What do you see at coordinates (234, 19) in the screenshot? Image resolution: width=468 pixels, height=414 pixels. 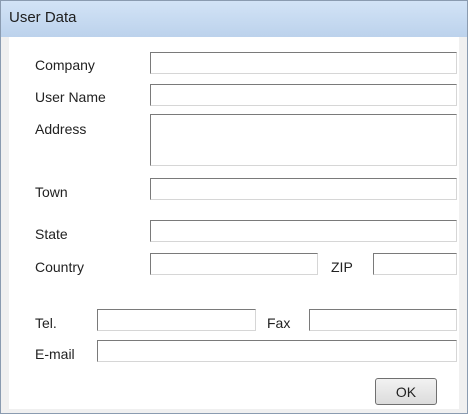 I see `title-bar: User Data` at bounding box center [234, 19].